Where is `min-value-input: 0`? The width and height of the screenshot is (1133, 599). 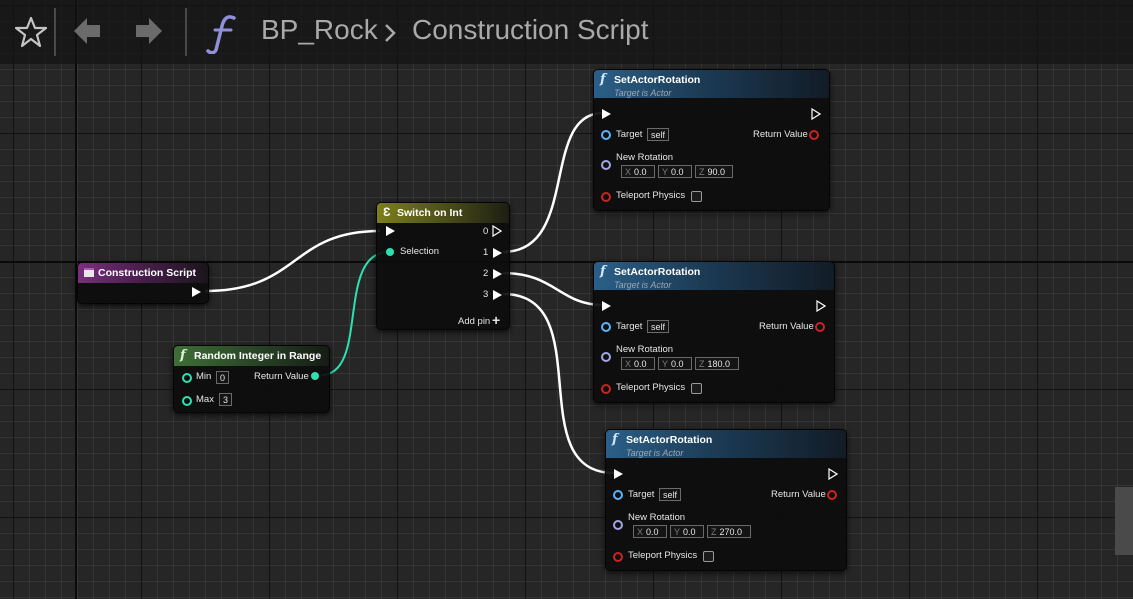 min-value-input: 0 is located at coordinates (223, 377).